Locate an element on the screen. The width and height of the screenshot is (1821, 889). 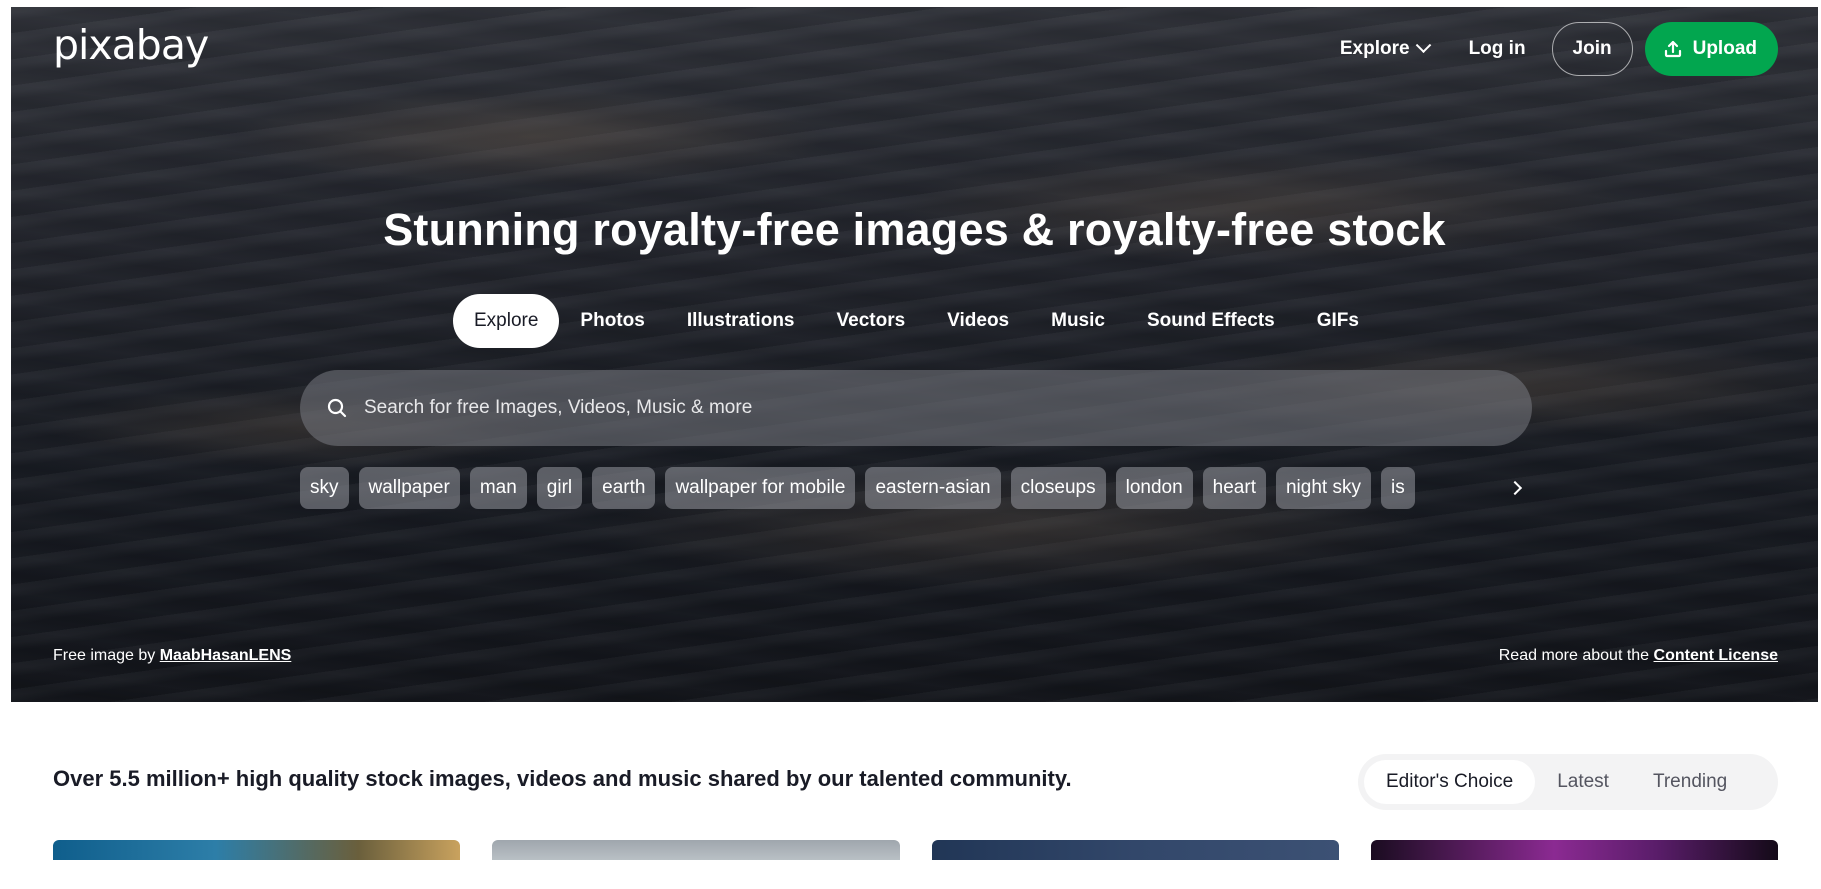
top-nav: Explore Log in Join Upload is located at coordinates (1552, 49).